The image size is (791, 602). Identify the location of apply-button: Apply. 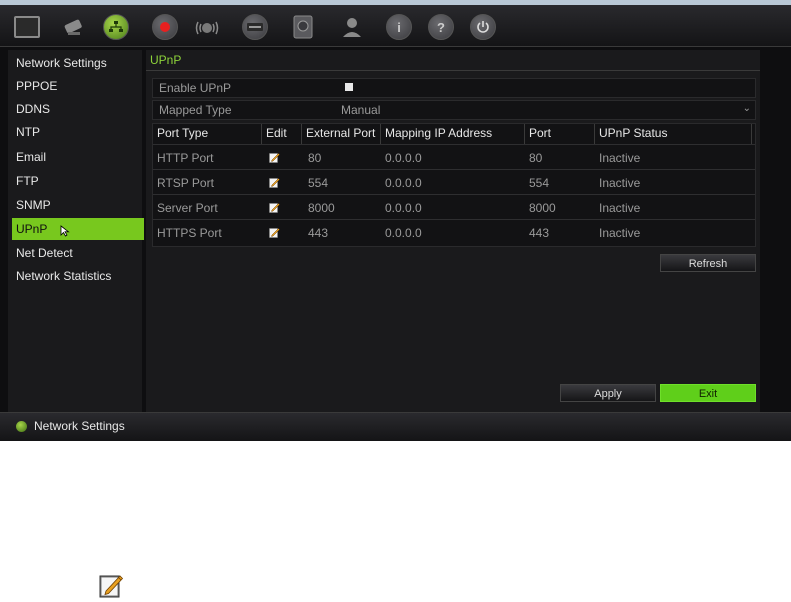
(608, 393).